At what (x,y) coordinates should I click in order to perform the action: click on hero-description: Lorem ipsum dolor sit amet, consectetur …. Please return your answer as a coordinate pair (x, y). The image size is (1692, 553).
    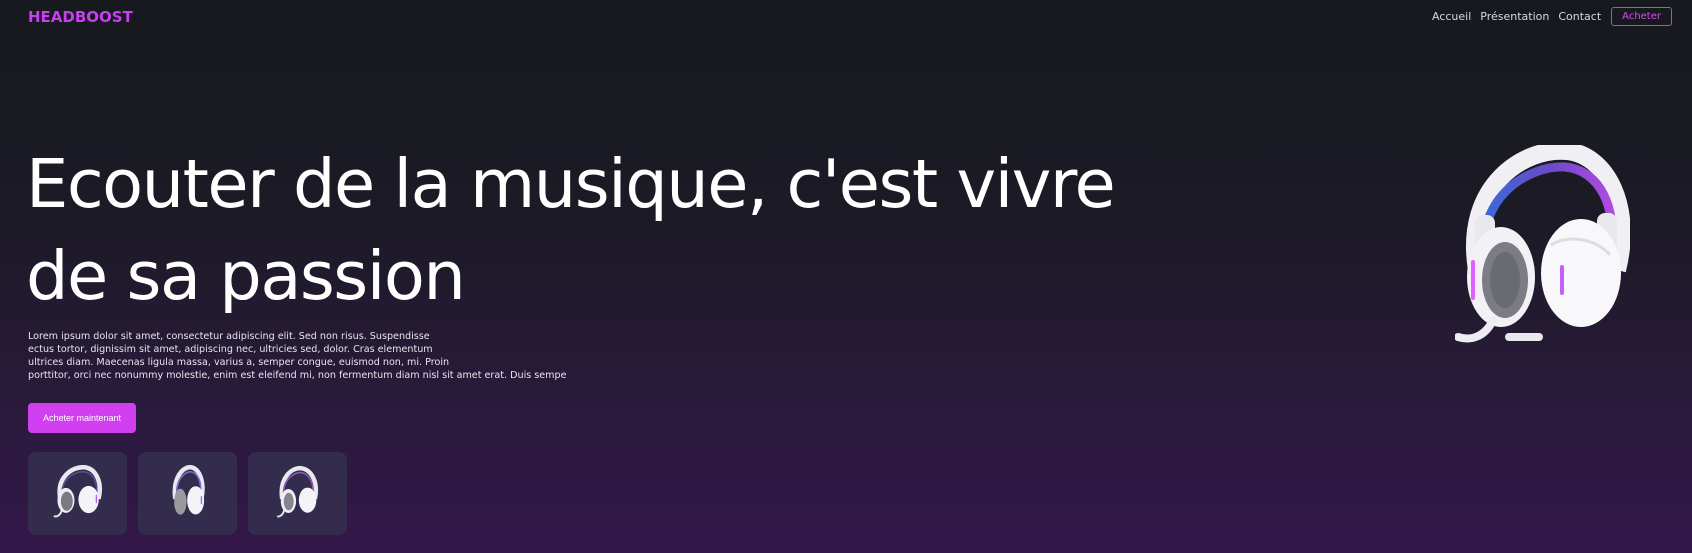
    Looking at the image, I should click on (328, 356).